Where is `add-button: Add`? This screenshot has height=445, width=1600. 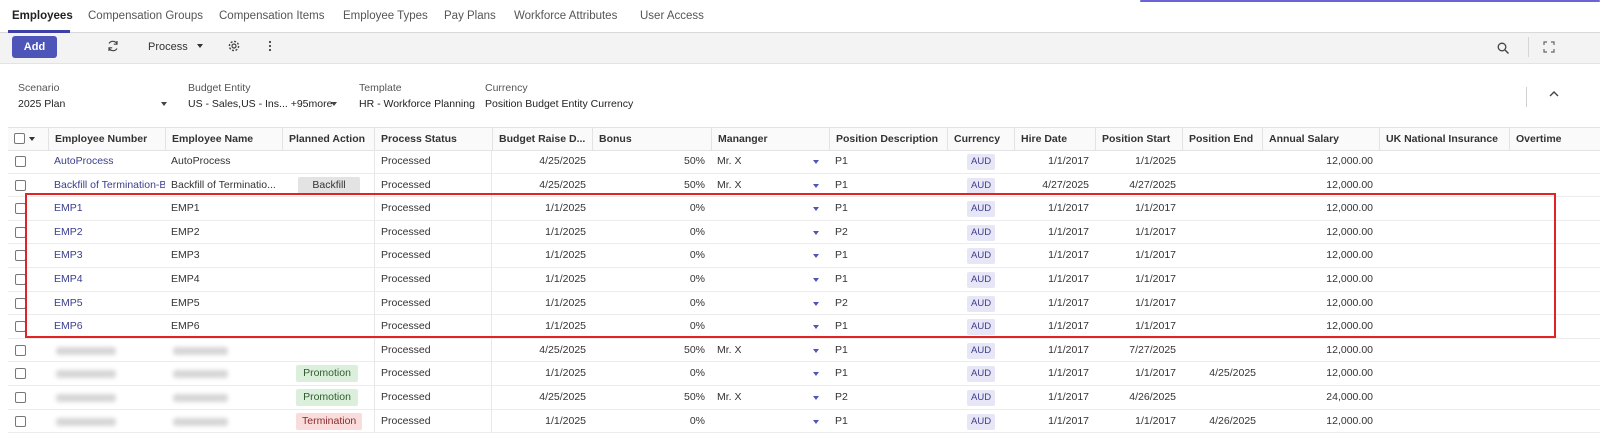
add-button: Add is located at coordinates (34, 47).